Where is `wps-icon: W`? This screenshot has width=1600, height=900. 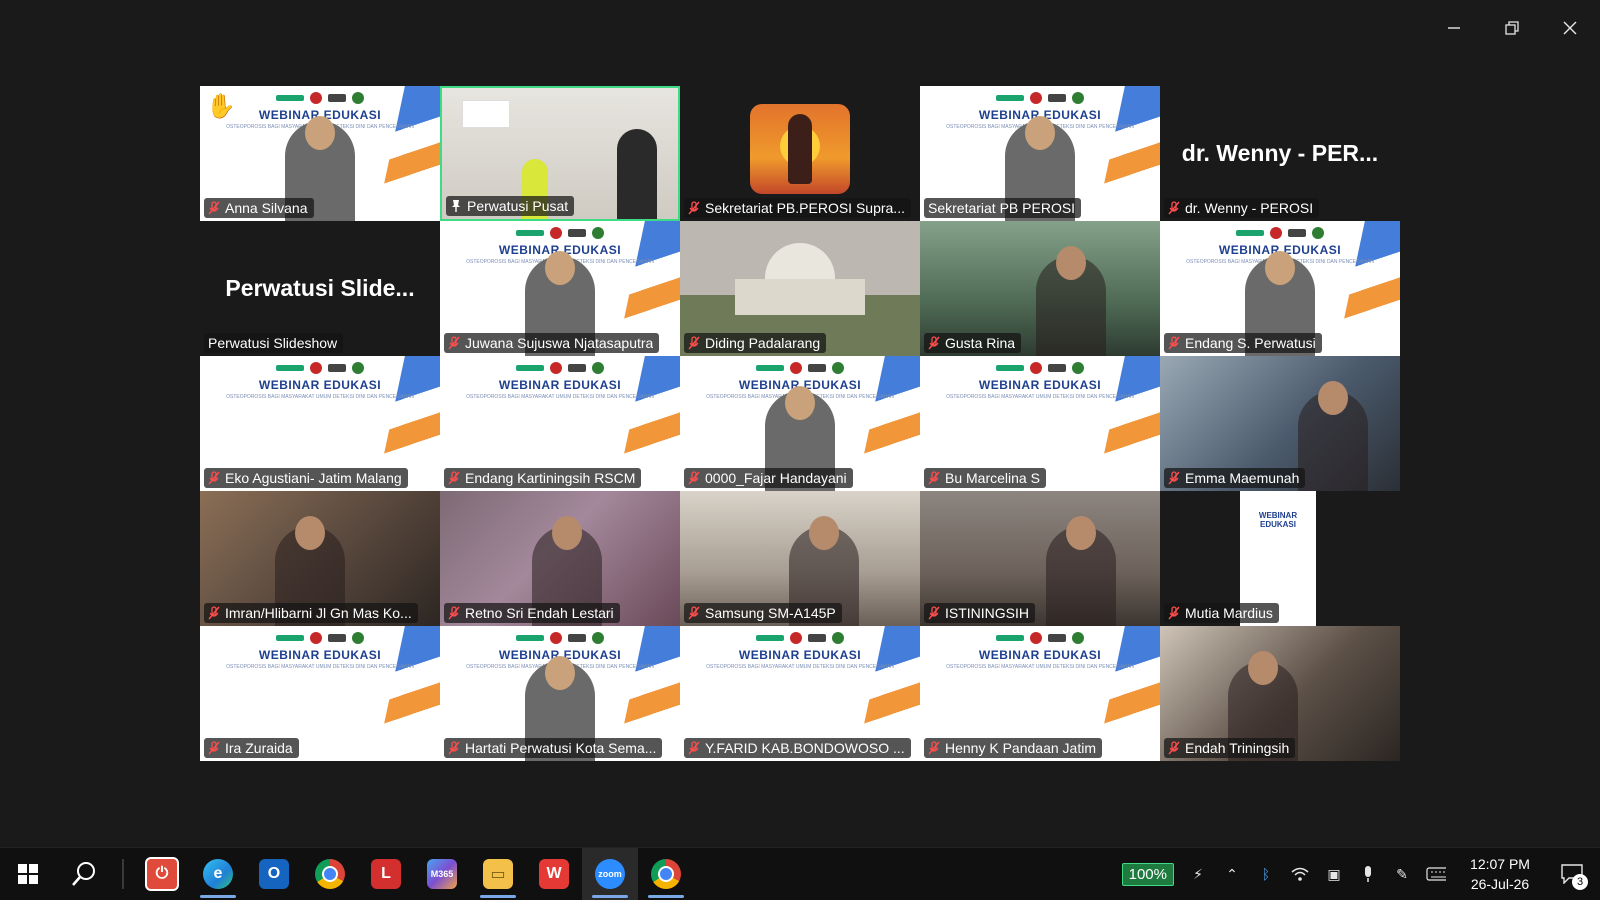 wps-icon: W is located at coordinates (554, 874).